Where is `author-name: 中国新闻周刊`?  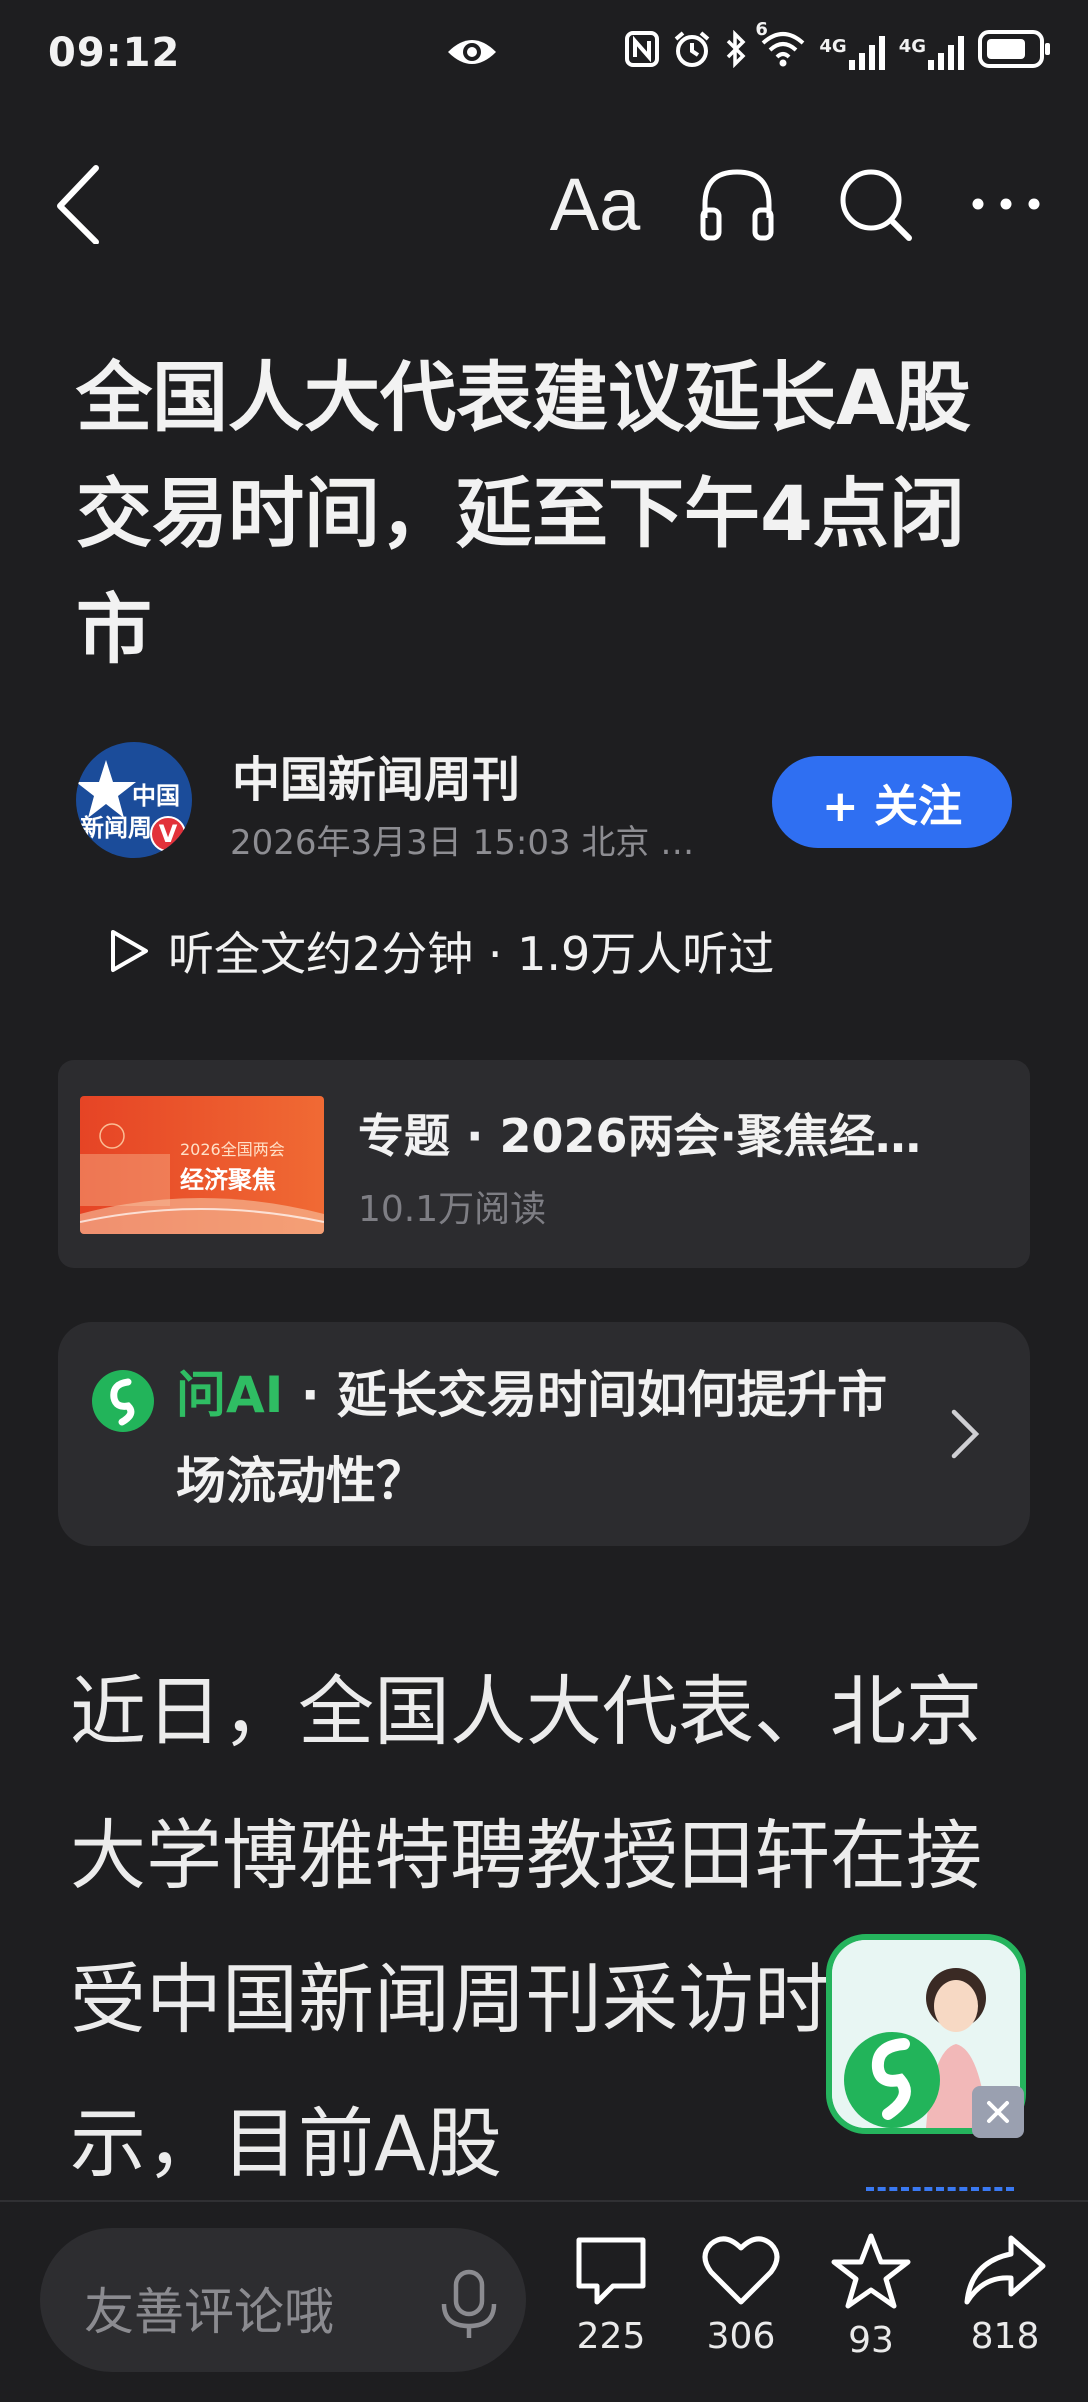
author-name: 中国新闻周刊 is located at coordinates (376, 775).